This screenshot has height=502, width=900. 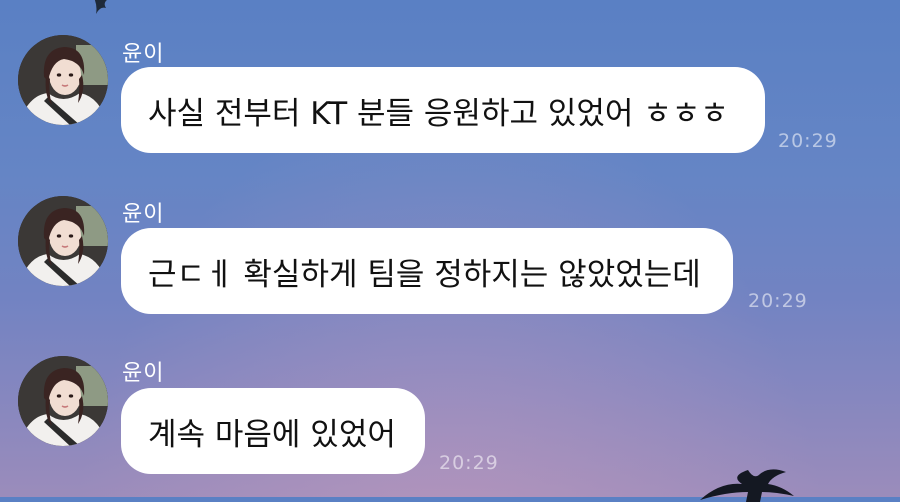 I want to click on message-bubble: 근ㄷㅔ 확실하게 팀을 정하지는 않았었는데, so click(x=427, y=271).